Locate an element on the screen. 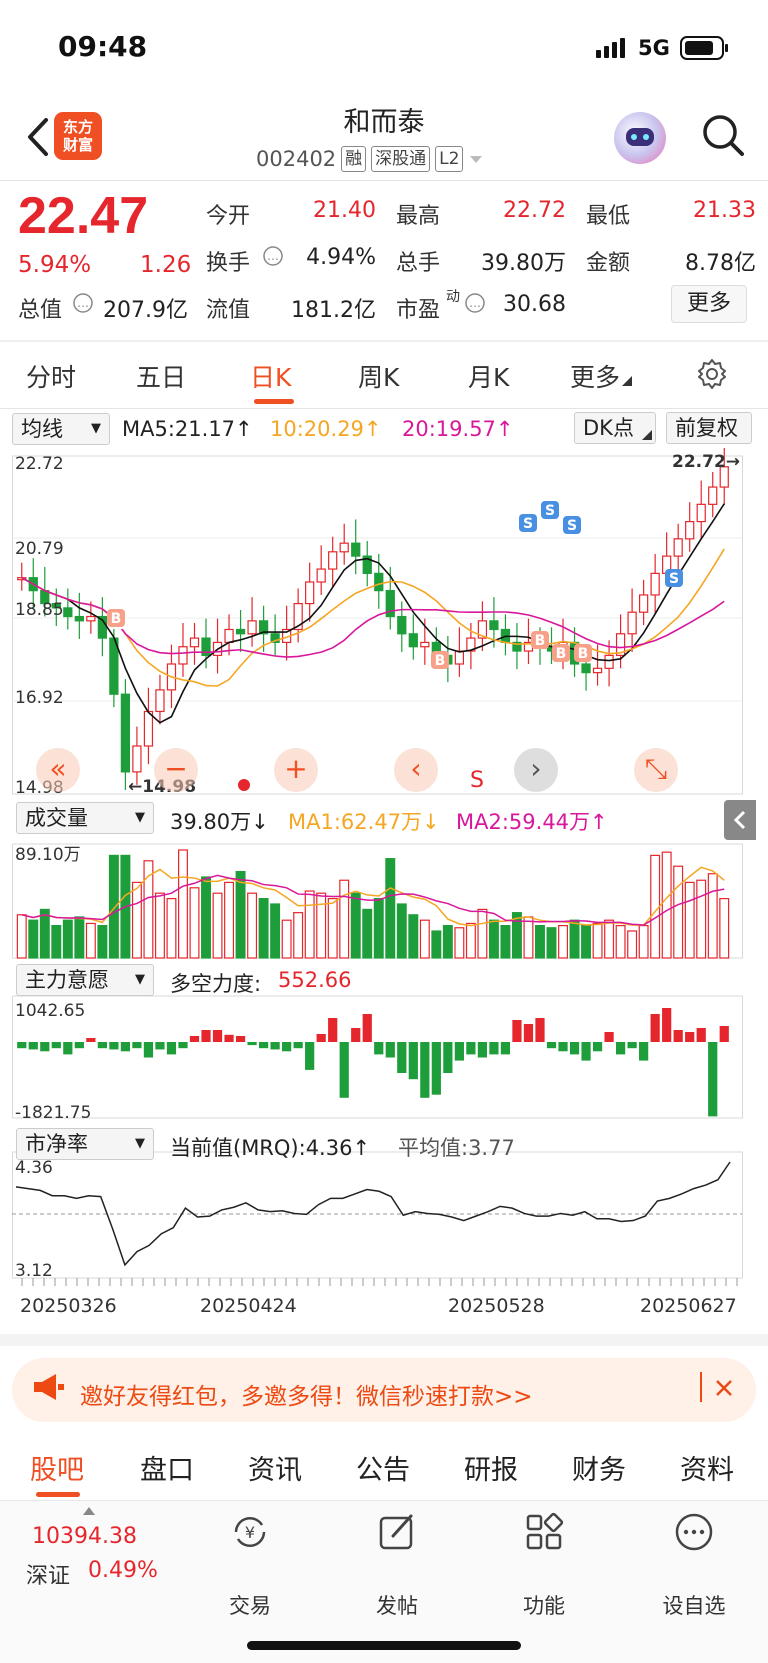  index-name: 深证 is located at coordinates (48, 1576).